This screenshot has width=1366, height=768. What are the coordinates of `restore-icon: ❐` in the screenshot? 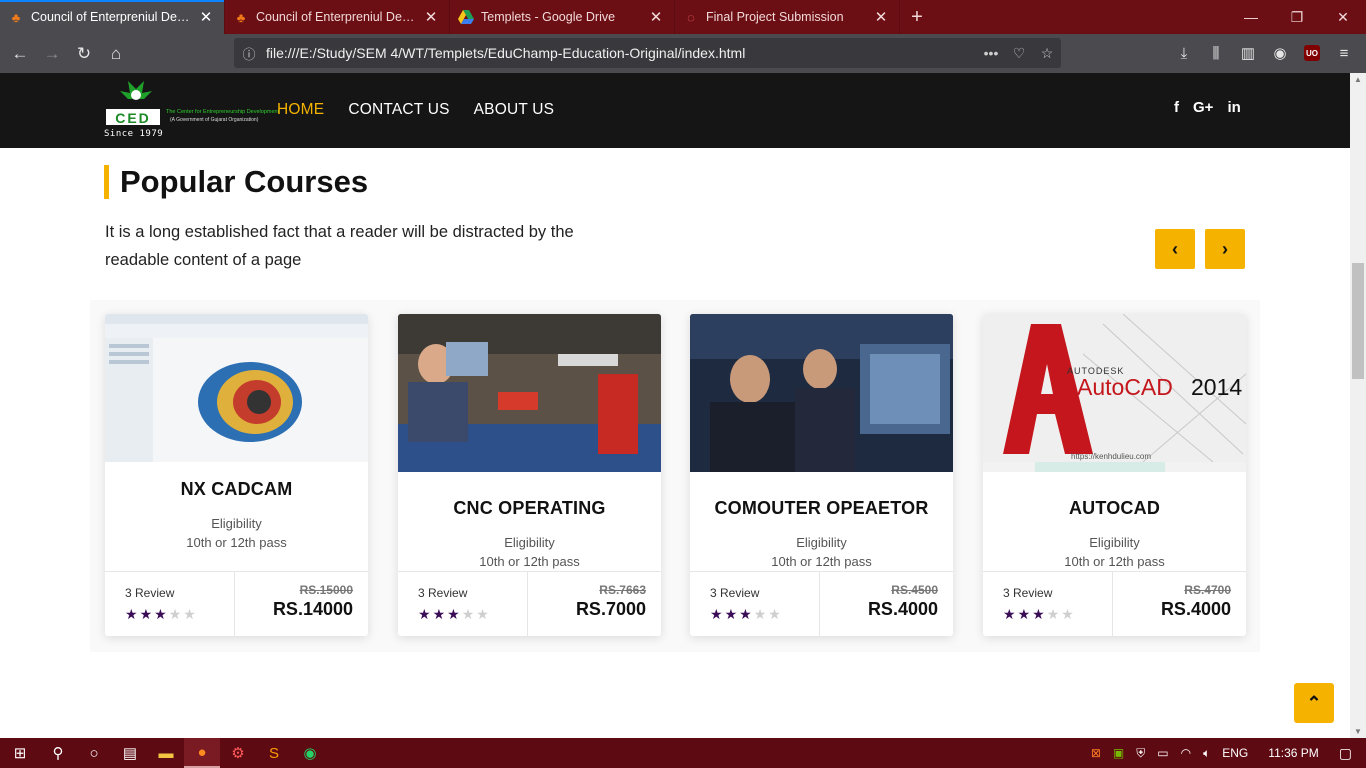 It's located at (1297, 17).